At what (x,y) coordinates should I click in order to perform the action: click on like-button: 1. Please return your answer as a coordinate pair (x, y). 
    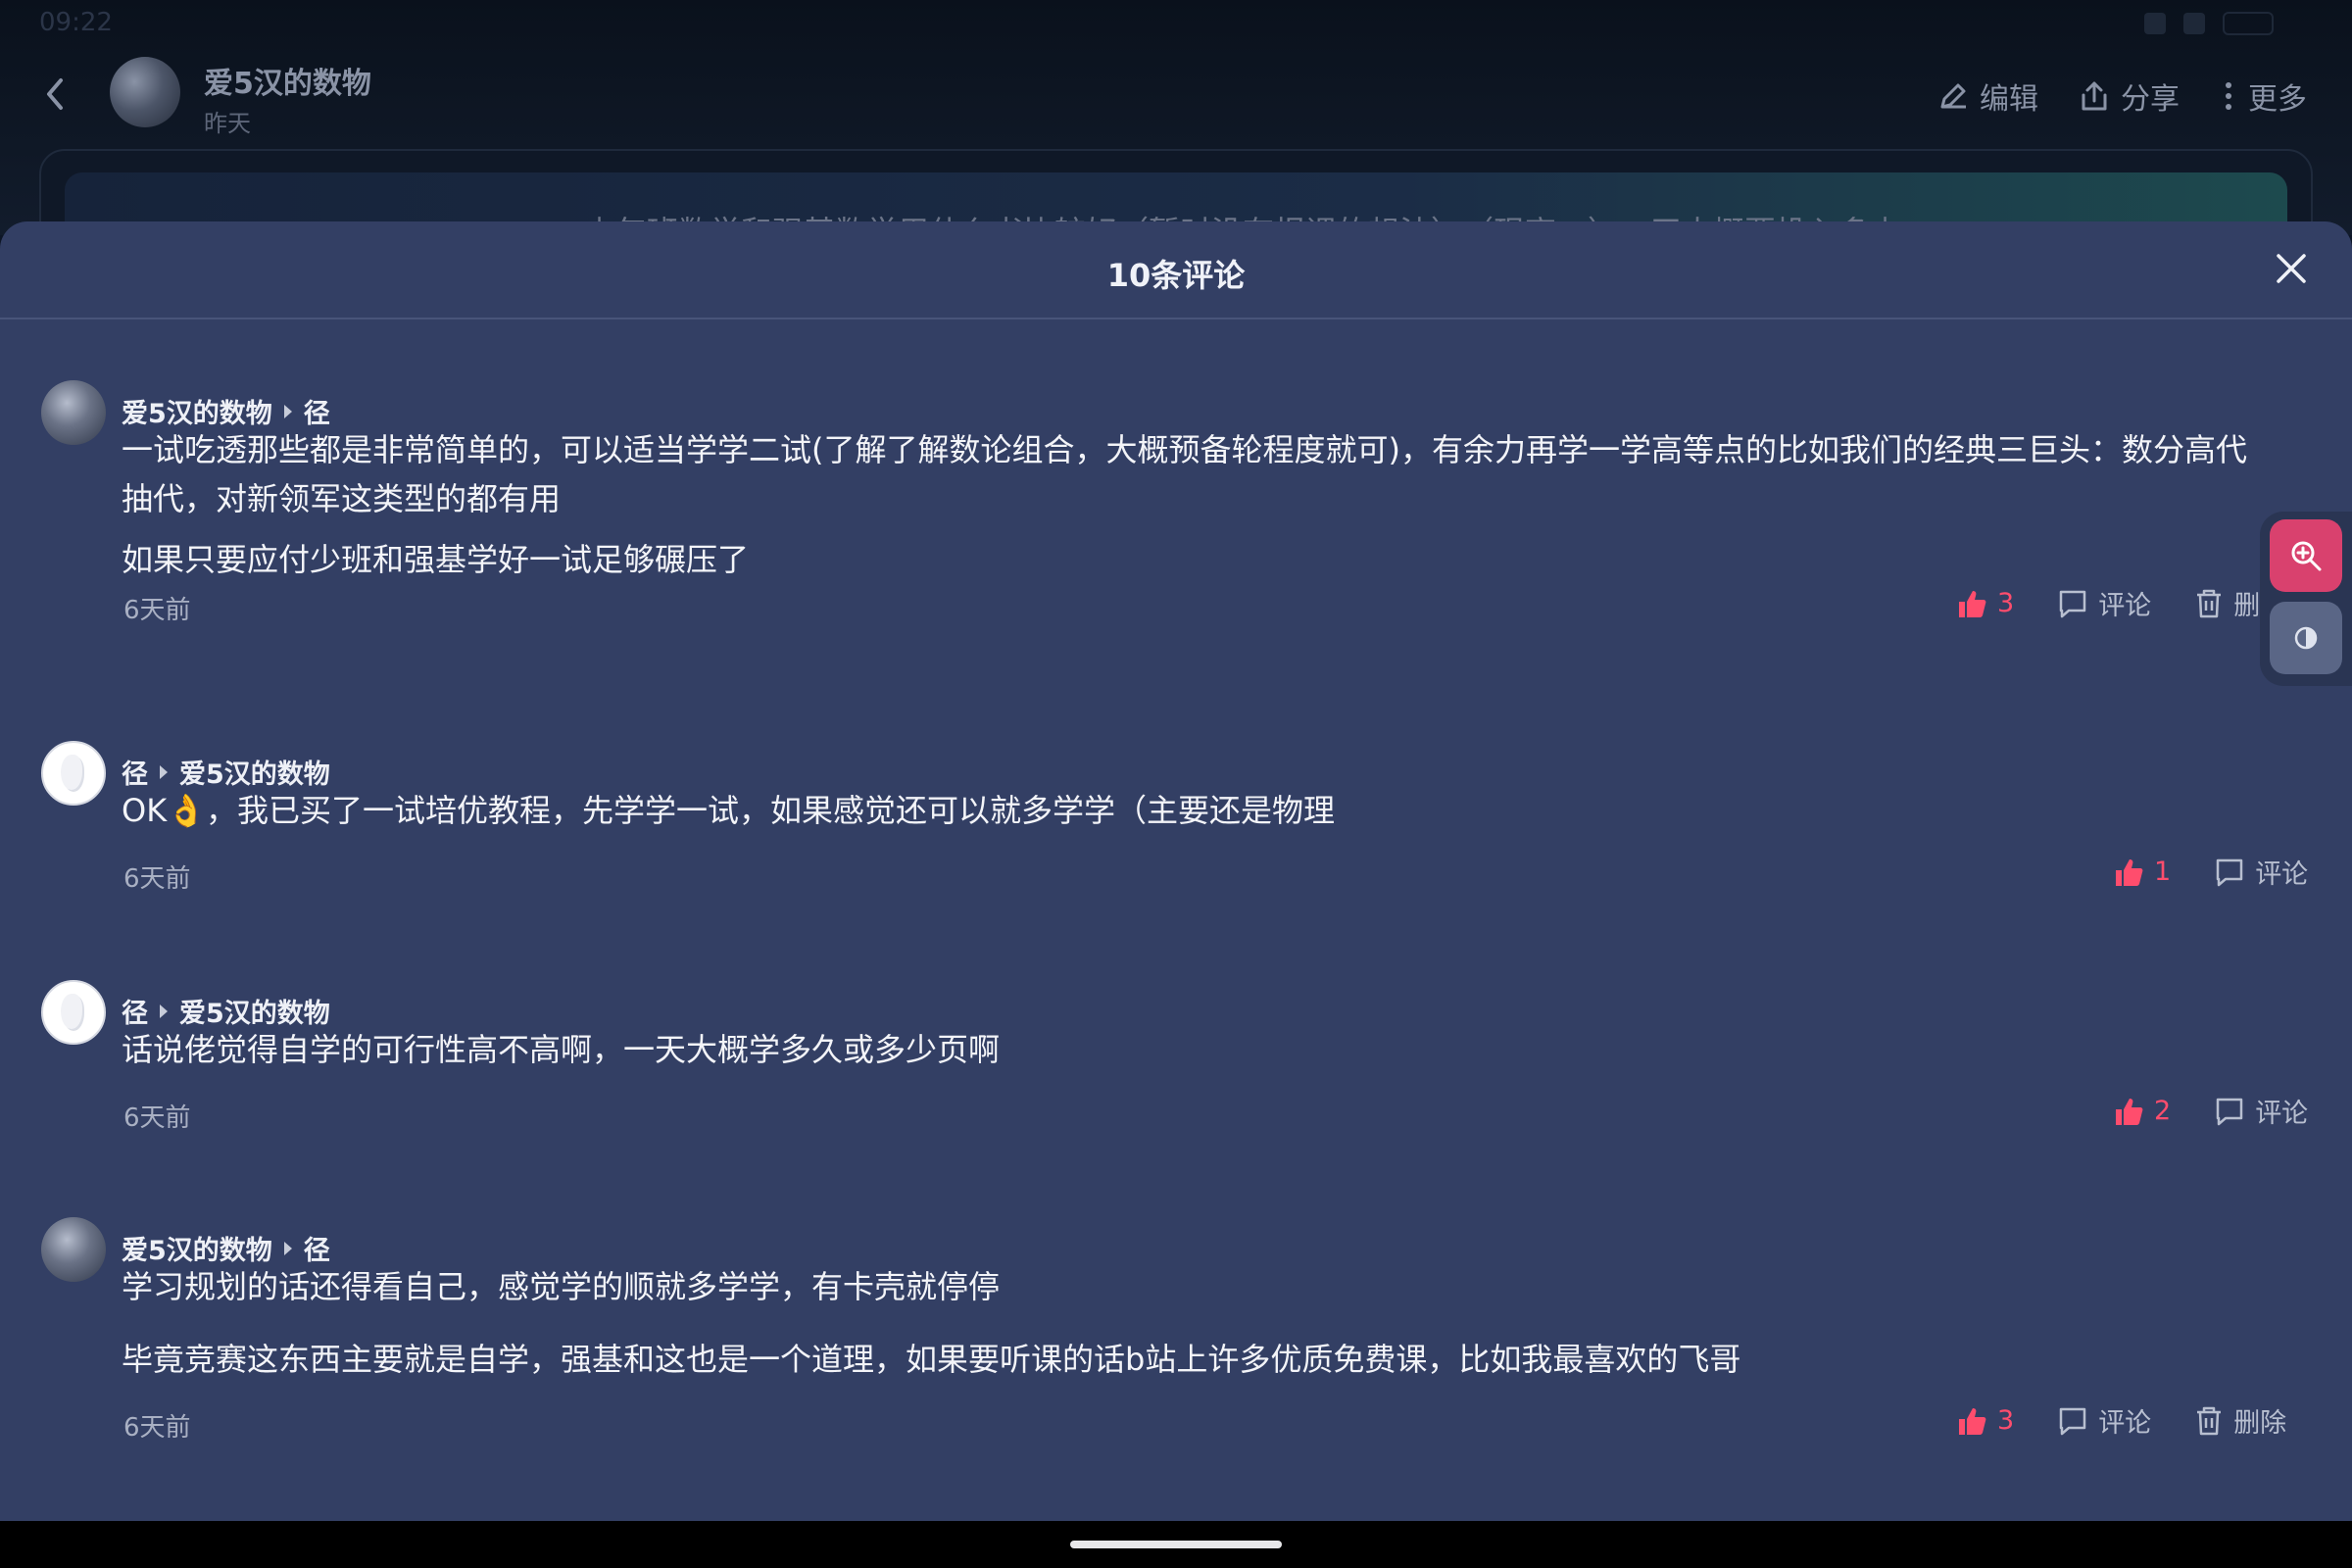
    Looking at the image, I should click on (2142, 872).